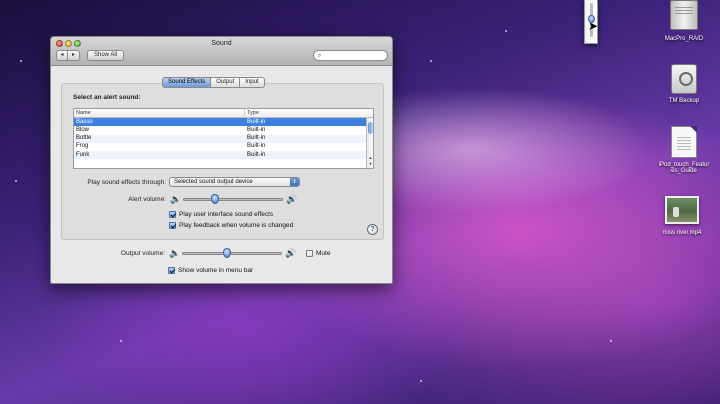  I want to click on sound-name: Blow, so click(83, 129).